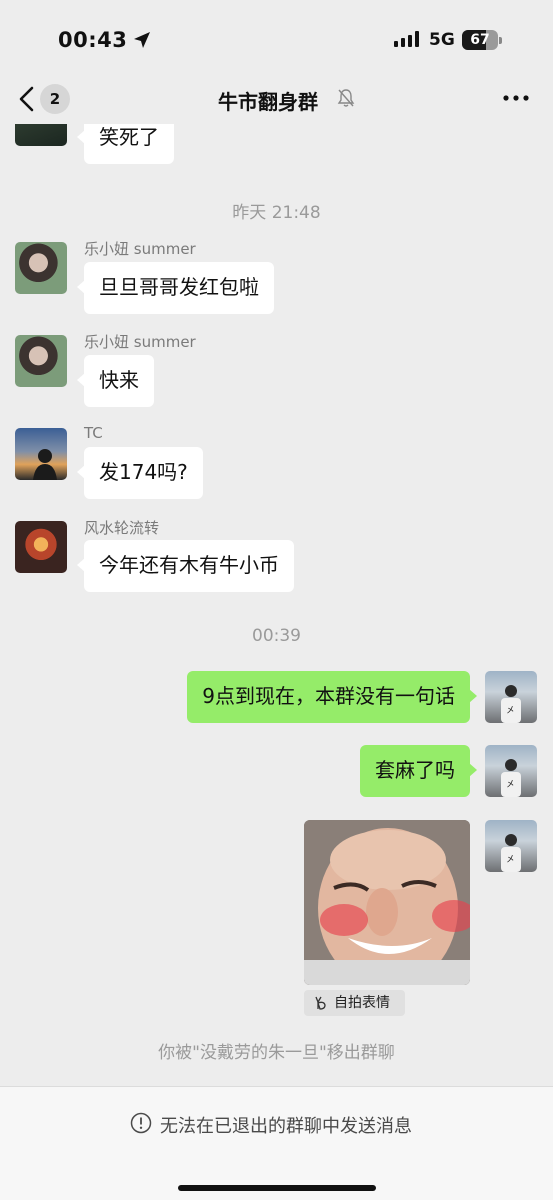 The image size is (553, 1200). Describe the element at coordinates (115, 381) in the screenshot. I see `message-bubble: 快来` at that location.